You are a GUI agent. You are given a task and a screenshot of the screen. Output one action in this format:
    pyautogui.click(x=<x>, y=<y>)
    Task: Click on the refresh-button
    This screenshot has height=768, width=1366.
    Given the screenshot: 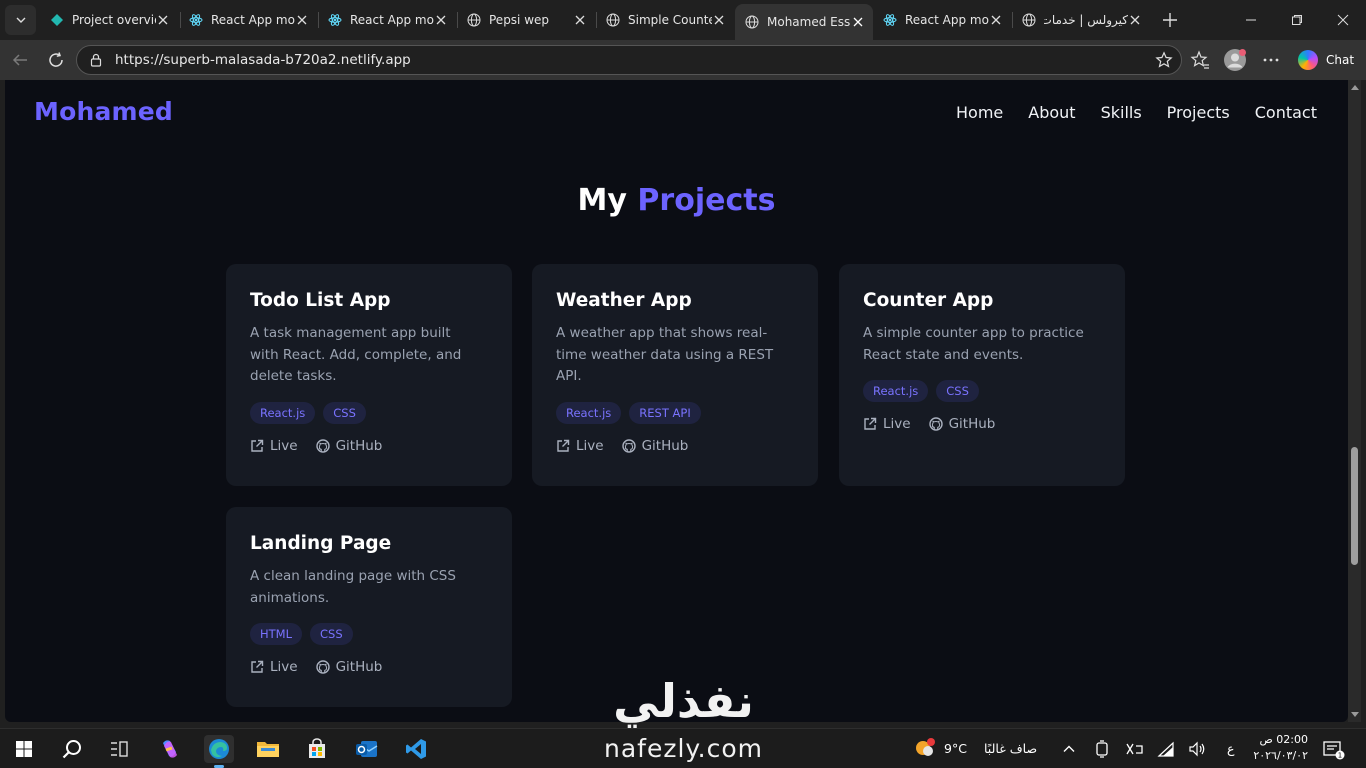 What is the action you would take?
    pyautogui.click(x=56, y=60)
    